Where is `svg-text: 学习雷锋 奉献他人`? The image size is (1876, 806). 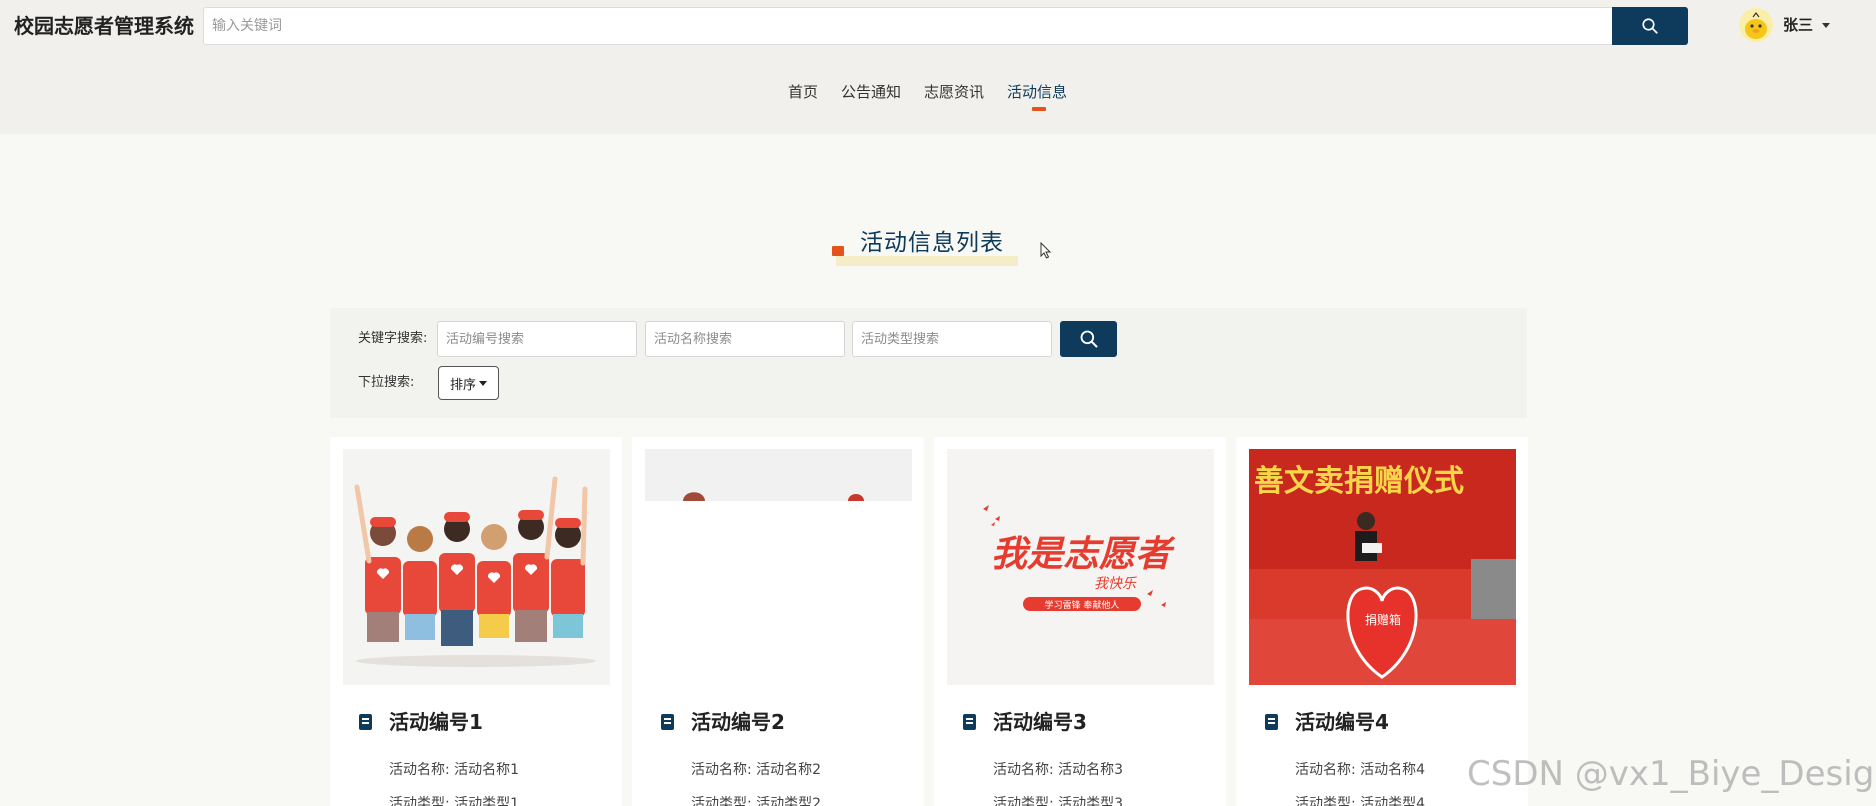
svg-text: 学习雷锋 奉献他人 is located at coordinates (1082, 605).